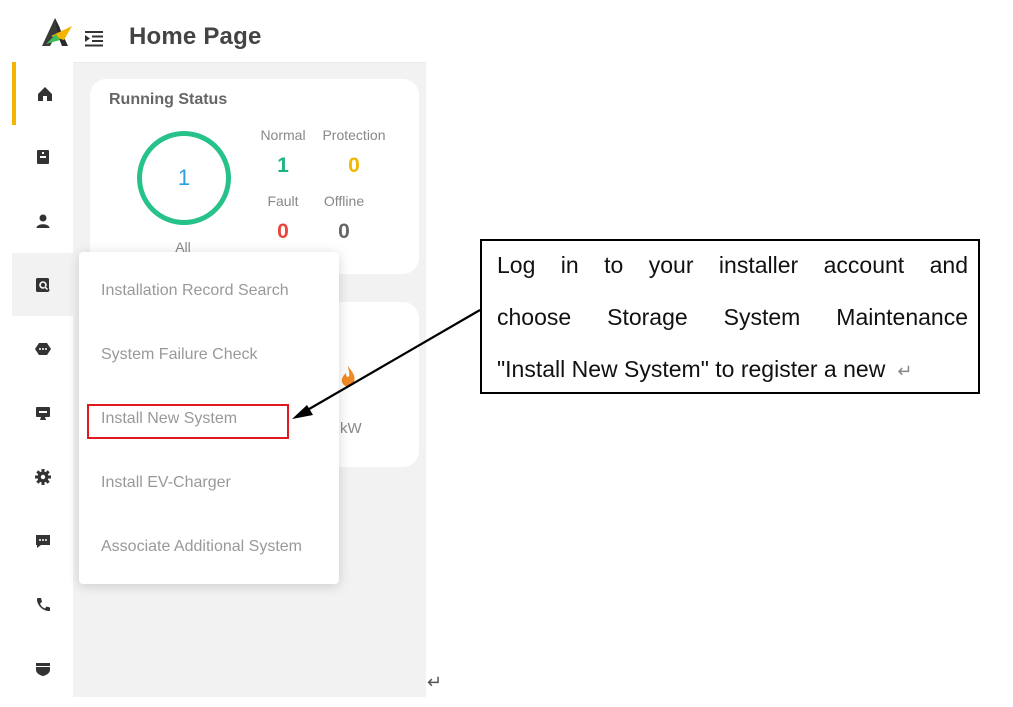 The height and width of the screenshot is (707, 1013). Describe the element at coordinates (905, 371) in the screenshot. I see `return-mark-icon: ↵` at that location.